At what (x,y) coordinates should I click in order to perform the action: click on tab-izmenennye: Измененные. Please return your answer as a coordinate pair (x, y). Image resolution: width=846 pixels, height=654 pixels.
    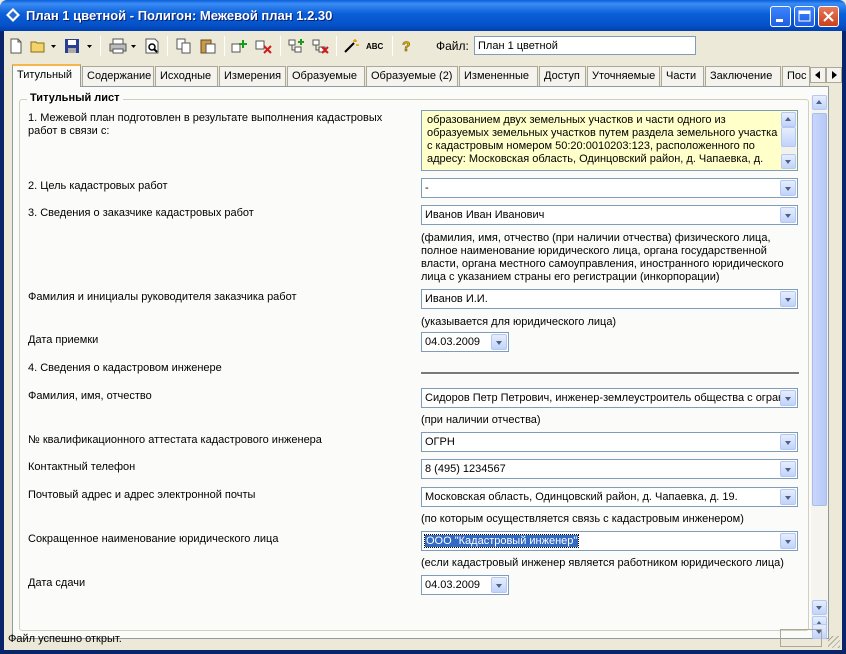
    Looking at the image, I should click on (498, 76).